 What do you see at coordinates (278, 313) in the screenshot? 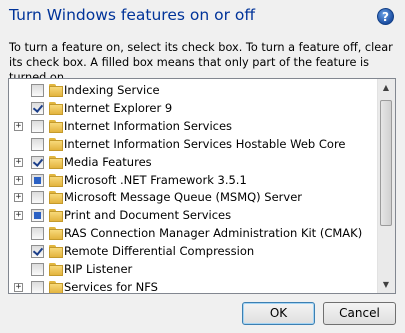
I see `ok-button: OK` at bounding box center [278, 313].